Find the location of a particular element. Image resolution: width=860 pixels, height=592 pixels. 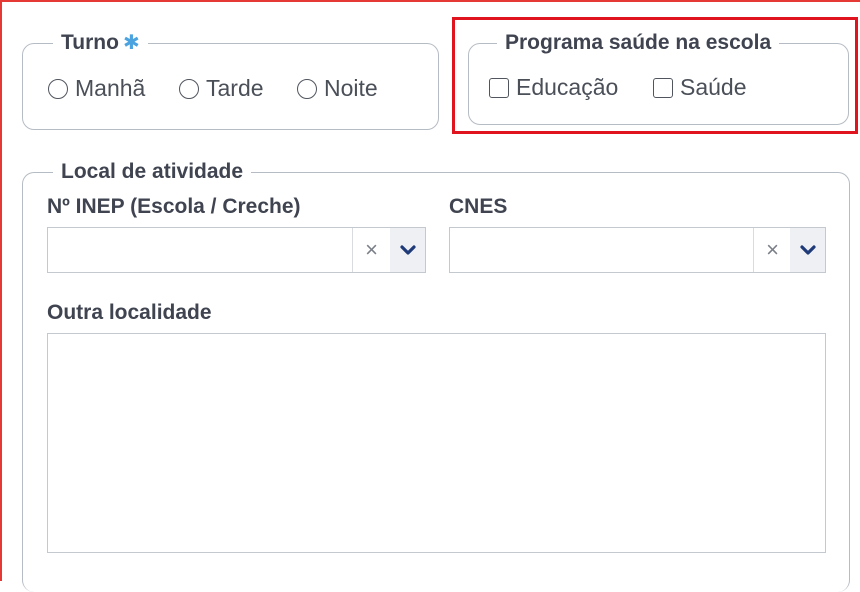

radio-manha-label: Manhã is located at coordinates (110, 88).